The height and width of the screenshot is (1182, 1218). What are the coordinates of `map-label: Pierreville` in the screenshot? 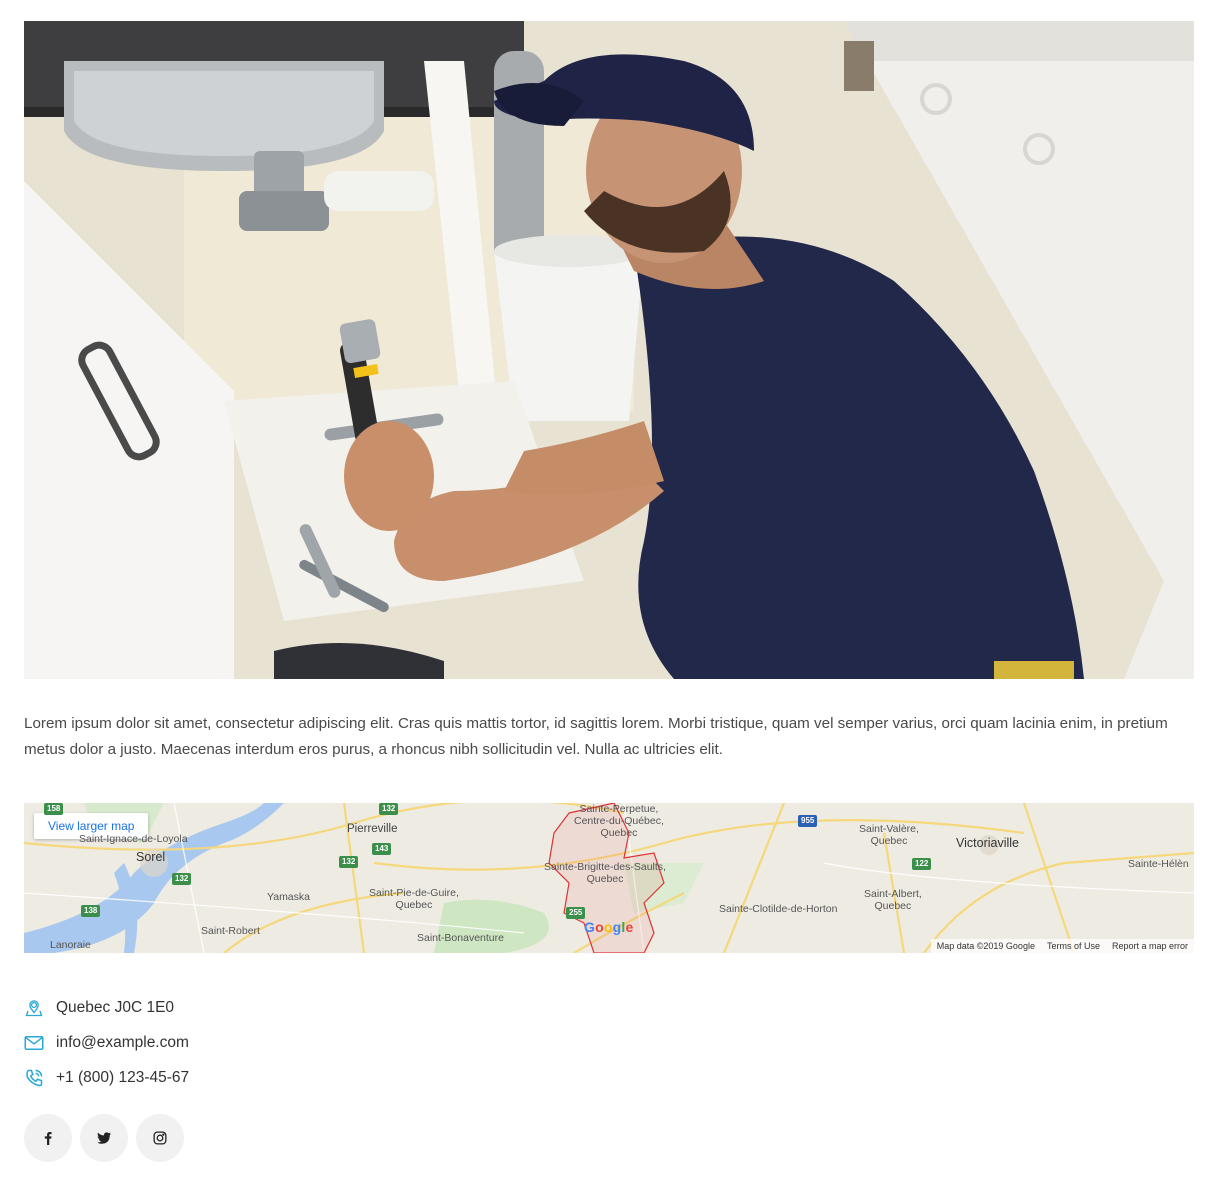 It's located at (372, 829).